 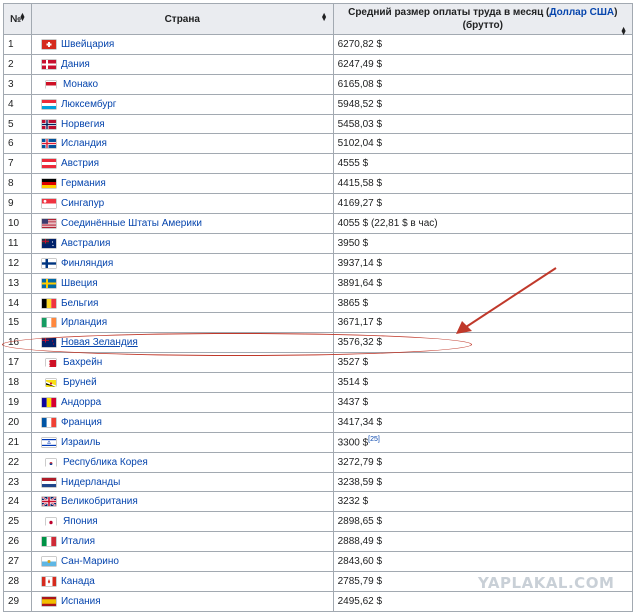 What do you see at coordinates (506, 300) in the screenshot?
I see `red-arrow-annotation` at bounding box center [506, 300].